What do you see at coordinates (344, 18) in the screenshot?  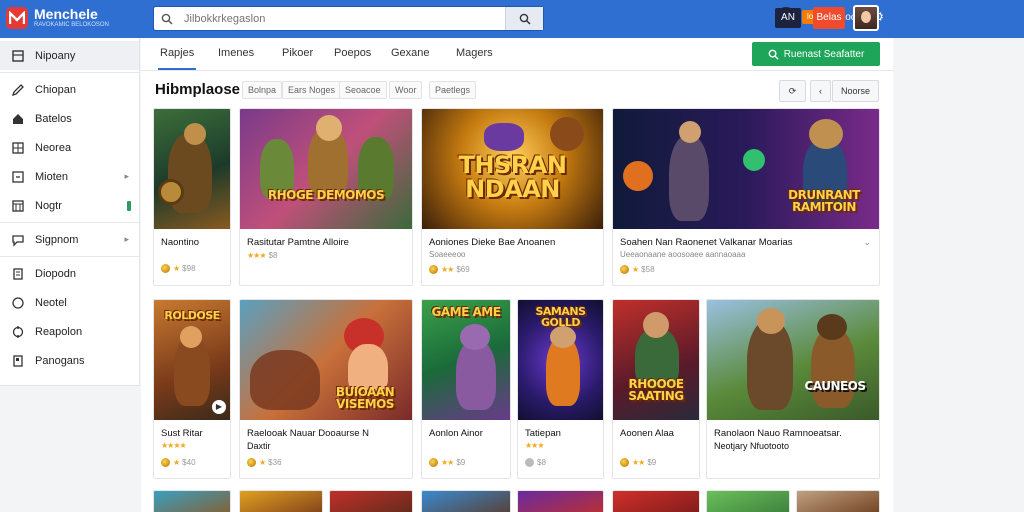 I see `search-input` at bounding box center [344, 18].